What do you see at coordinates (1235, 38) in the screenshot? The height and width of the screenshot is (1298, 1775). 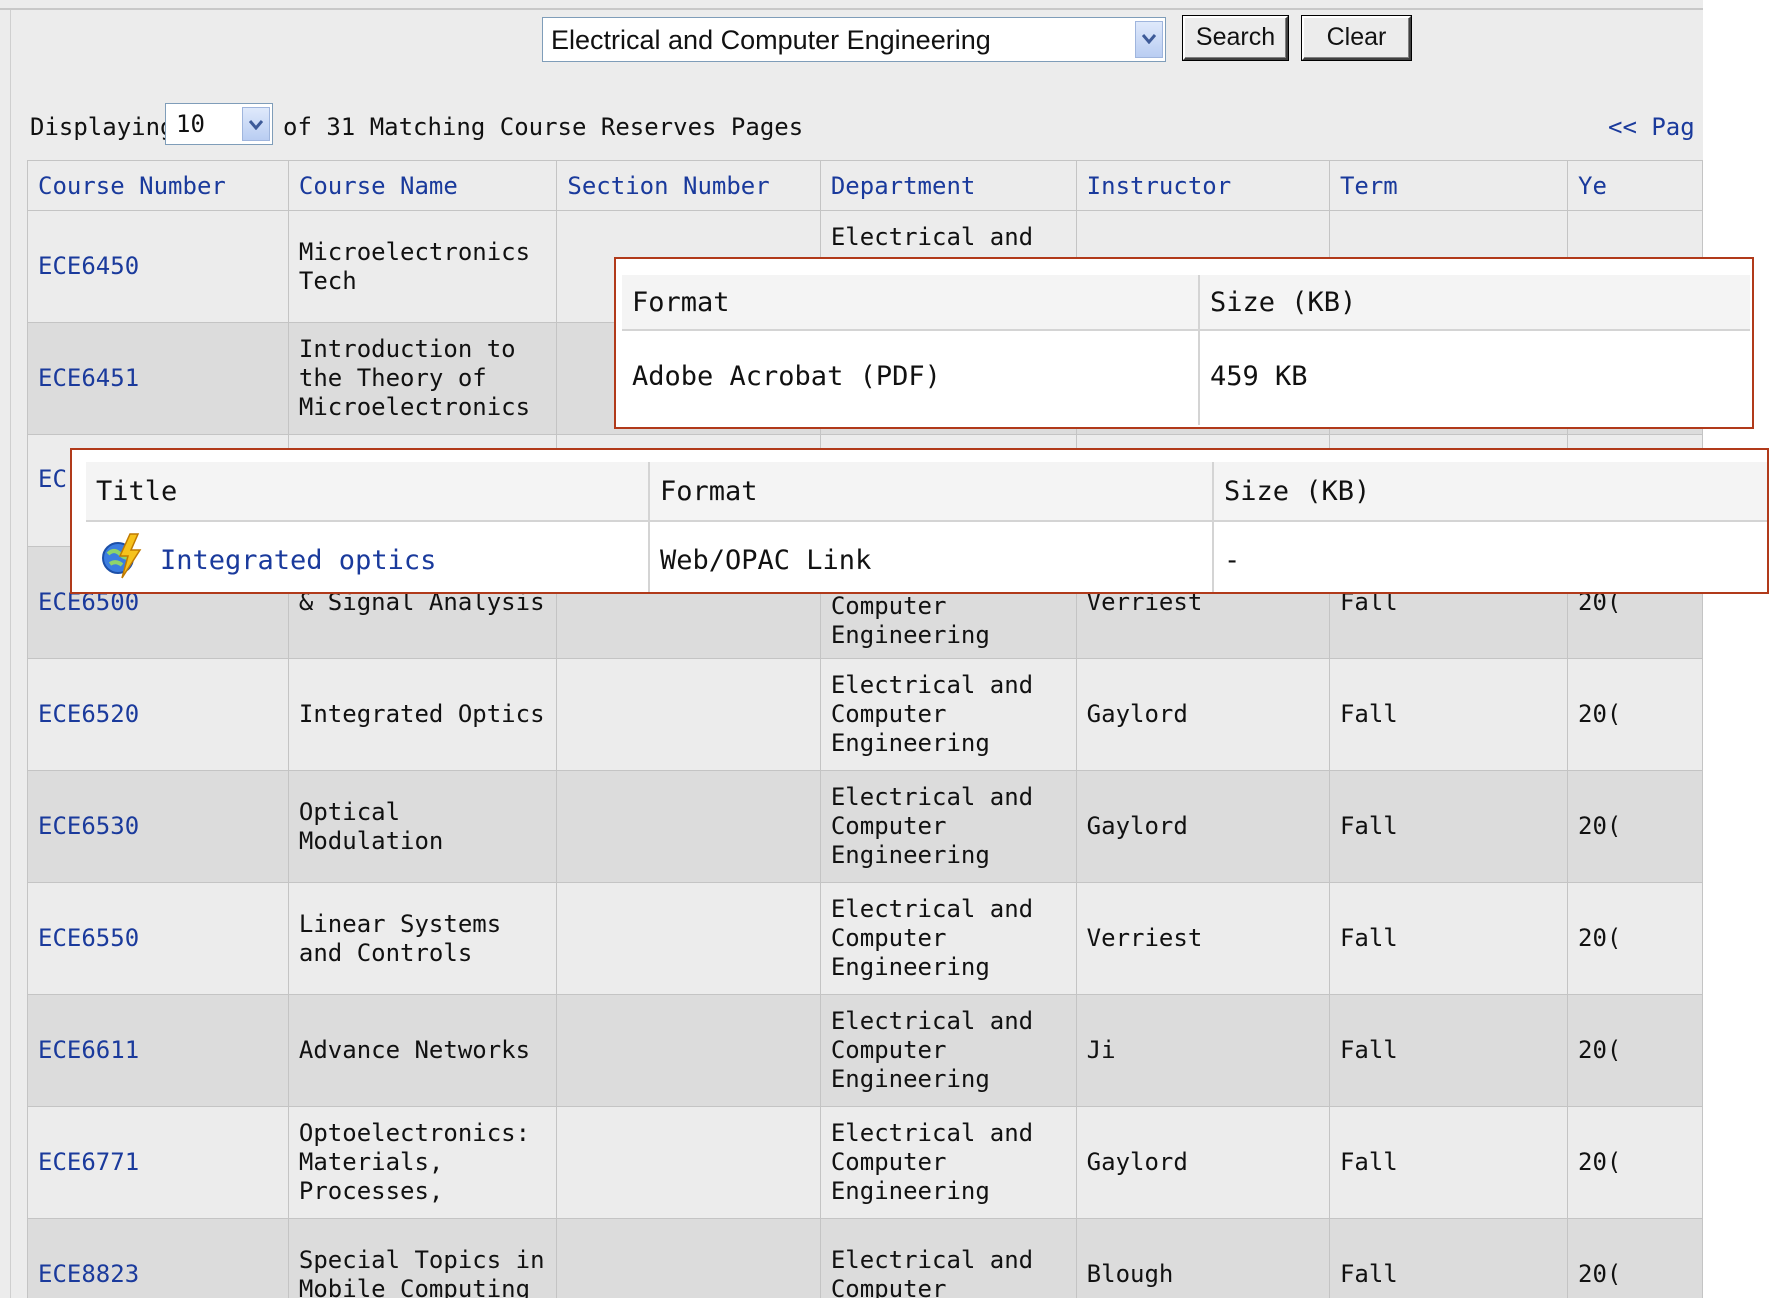 I see `search-button: Search` at bounding box center [1235, 38].